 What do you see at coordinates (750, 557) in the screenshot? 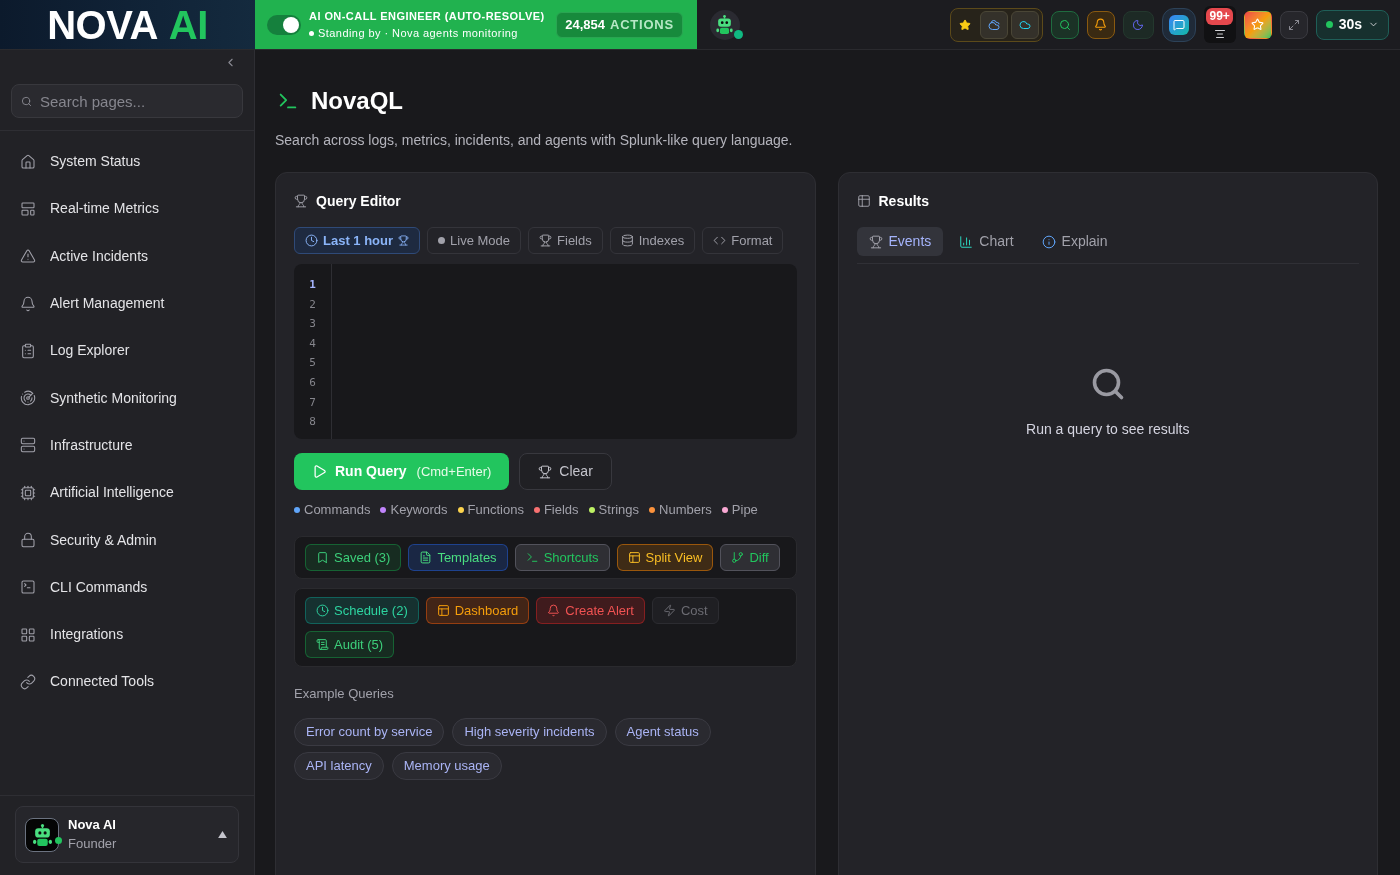
I see `diff-button: Diff` at bounding box center [750, 557].